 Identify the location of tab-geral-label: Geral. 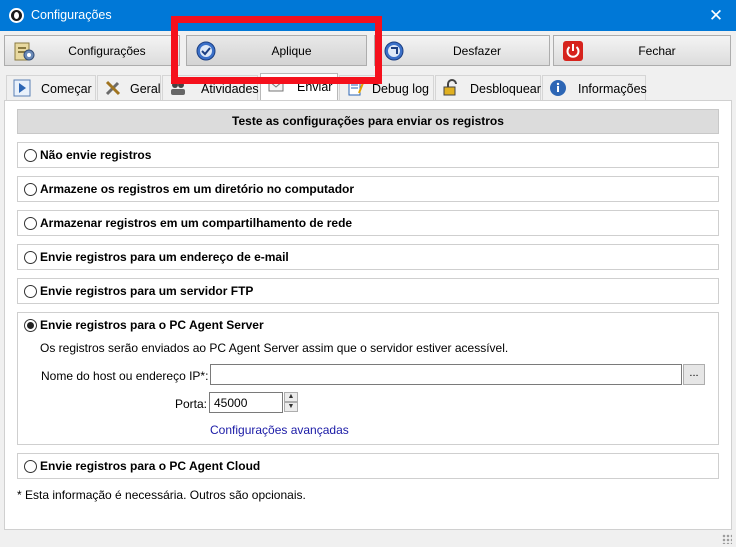
(145, 89).